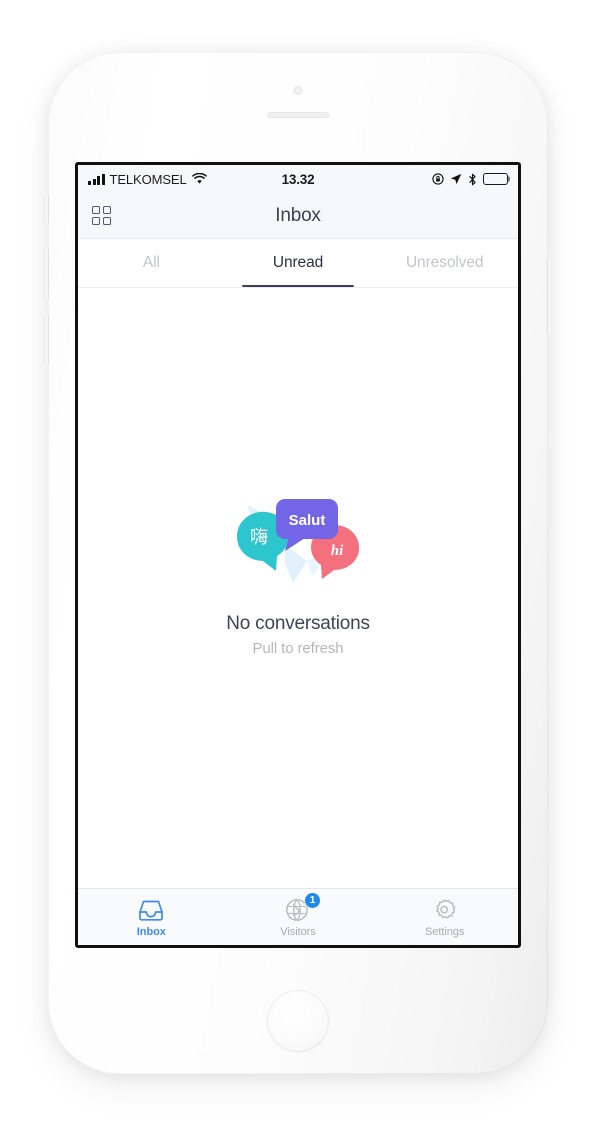  I want to click on tab-all: All, so click(151, 263).